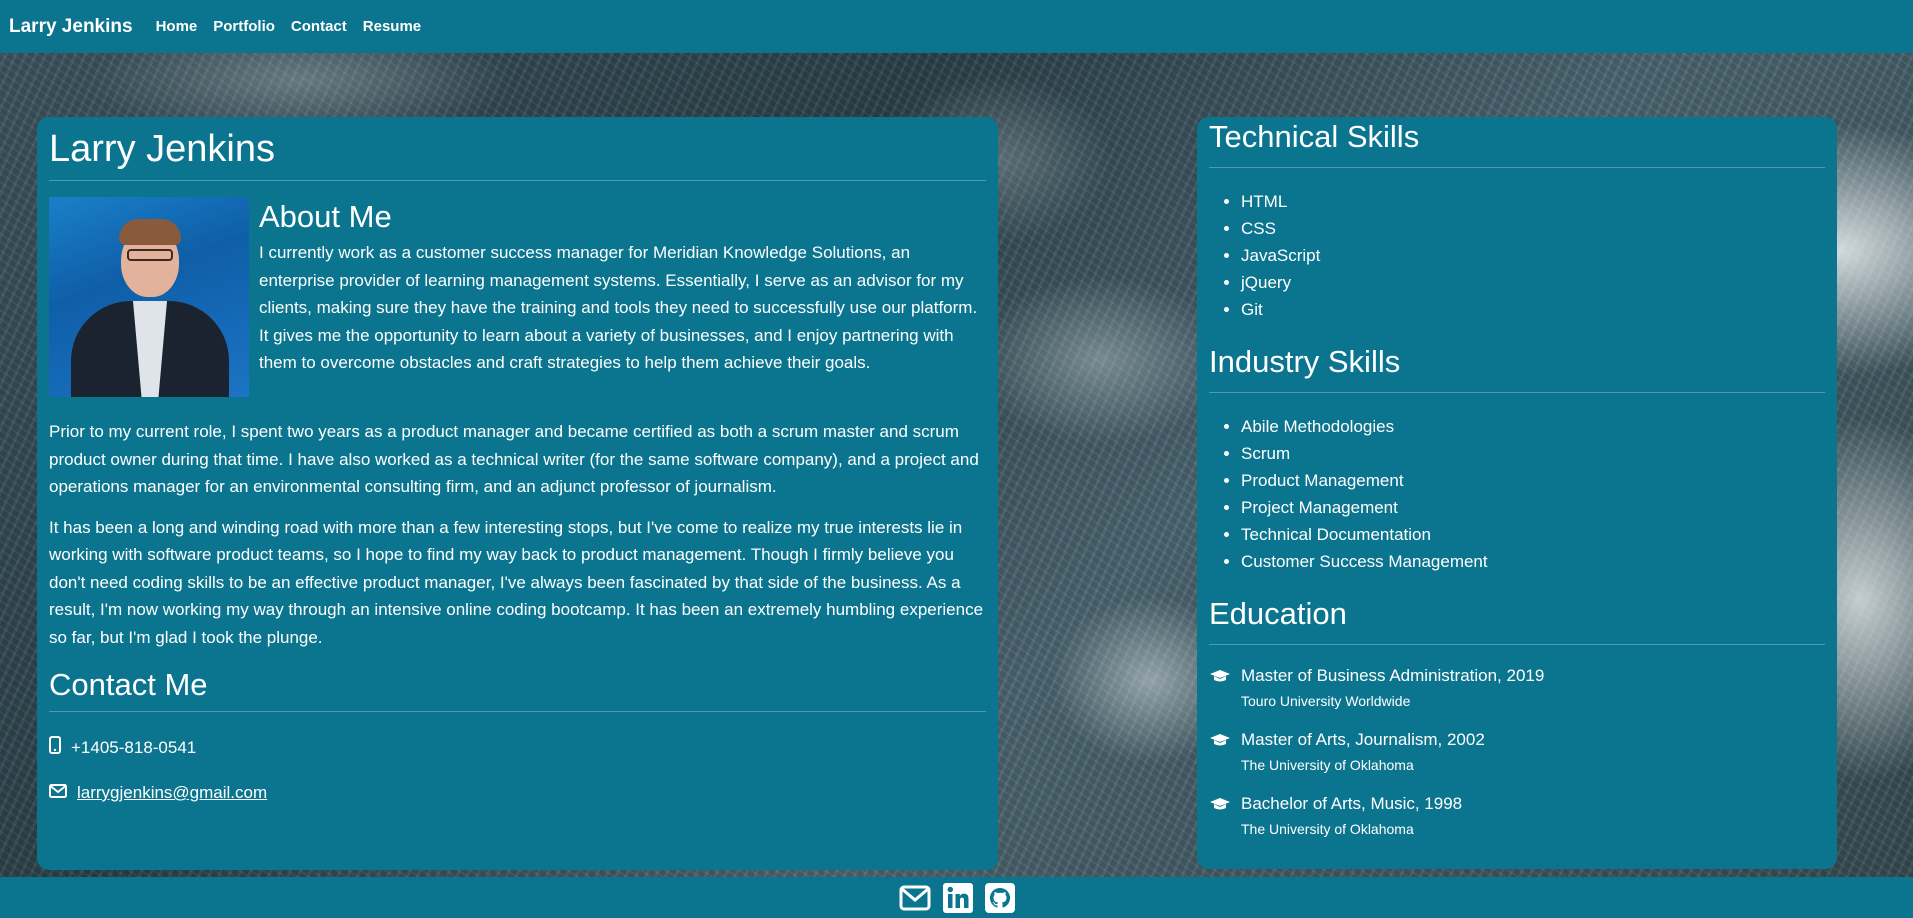 The height and width of the screenshot is (918, 1913). I want to click on nav-link-home: Home, so click(177, 26).